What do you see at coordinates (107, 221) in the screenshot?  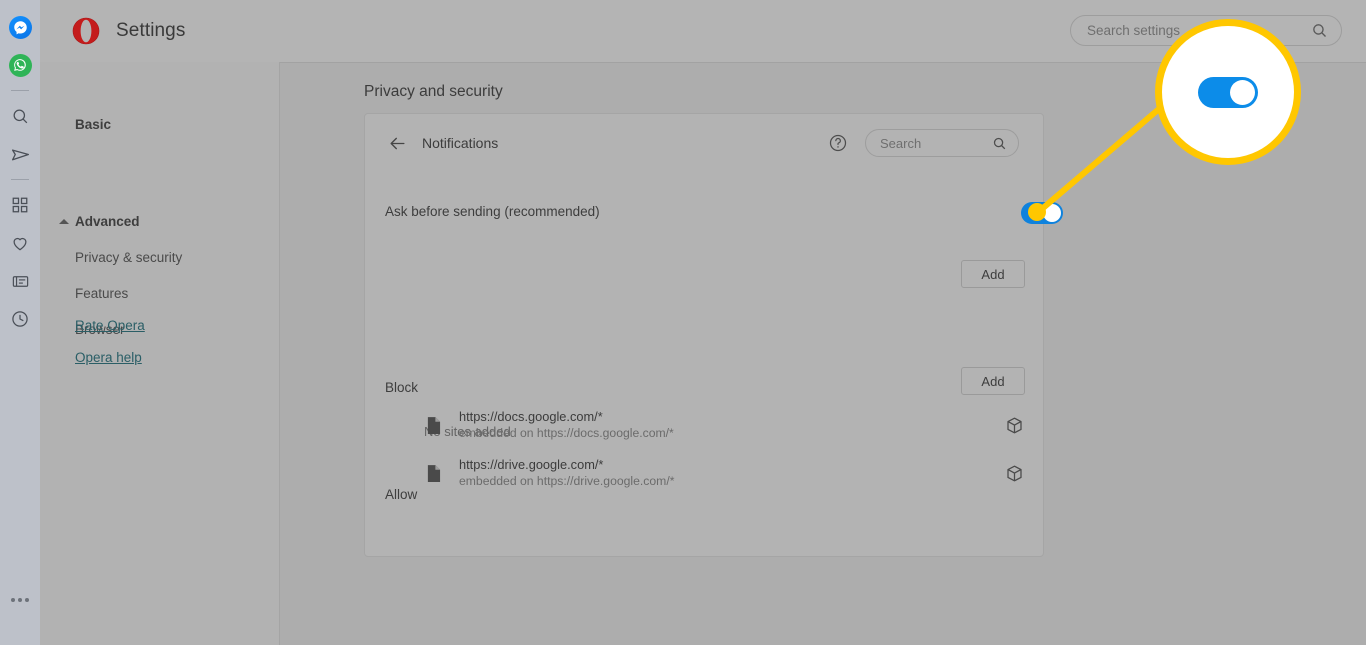 I see `sidebar-item-advanced: Advanced` at bounding box center [107, 221].